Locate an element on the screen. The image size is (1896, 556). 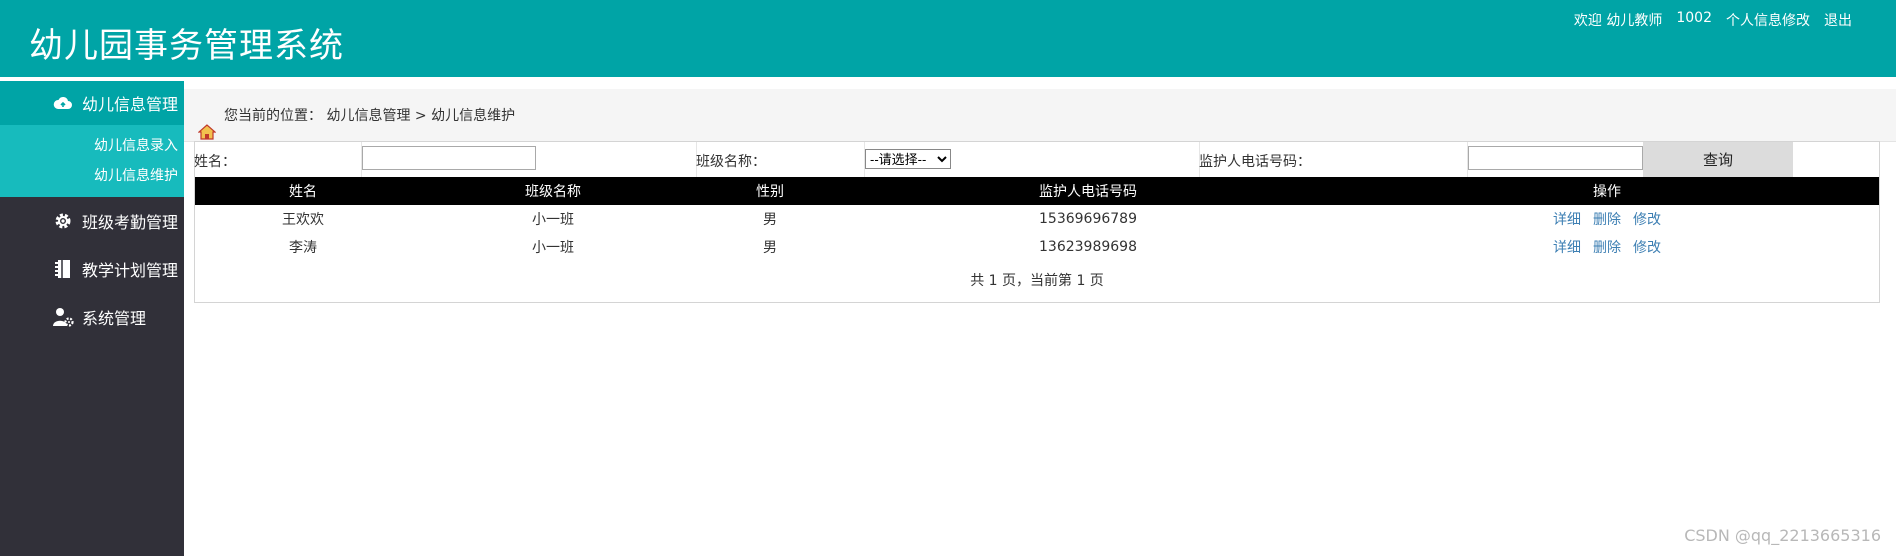
sidebar-item-label: 幼儿信息管理 is located at coordinates (130, 104).